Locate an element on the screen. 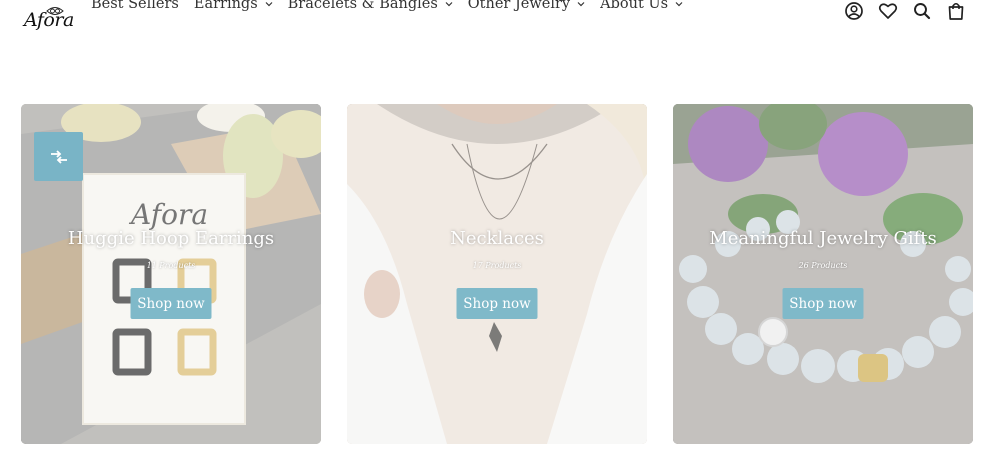 Image resolution: width=1000 pixels, height=454 pixels. nav-item-bracelets-bangles: Bracelets & Bangles is located at coordinates (371, 6).